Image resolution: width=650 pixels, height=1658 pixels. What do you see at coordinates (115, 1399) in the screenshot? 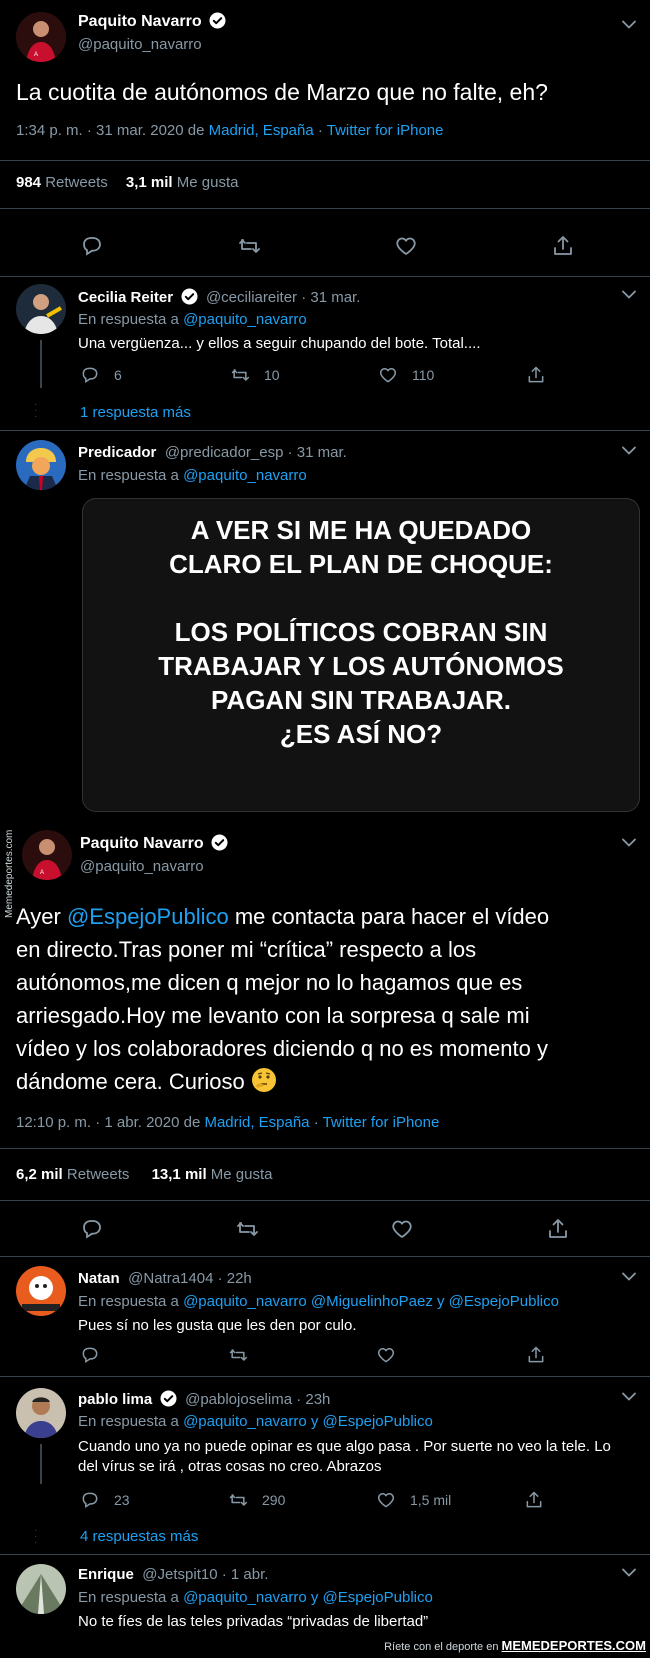
I see `author-name: pablo lima` at bounding box center [115, 1399].